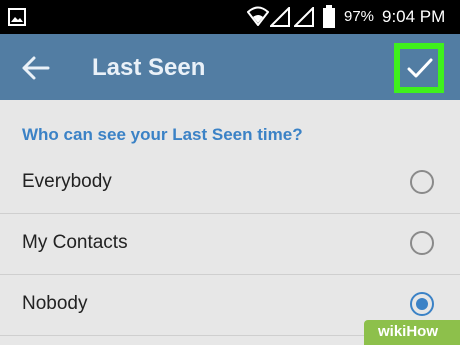  Describe the element at coordinates (359, 16) in the screenshot. I see `battery-percent: 97%` at that location.